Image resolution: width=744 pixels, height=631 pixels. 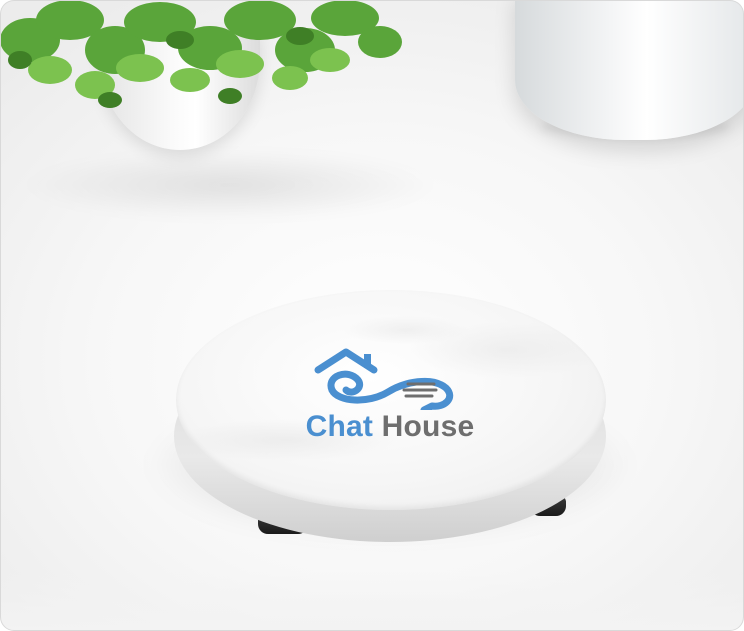 What do you see at coordinates (339, 426) in the screenshot?
I see `logo-word-chat: Chat` at bounding box center [339, 426].